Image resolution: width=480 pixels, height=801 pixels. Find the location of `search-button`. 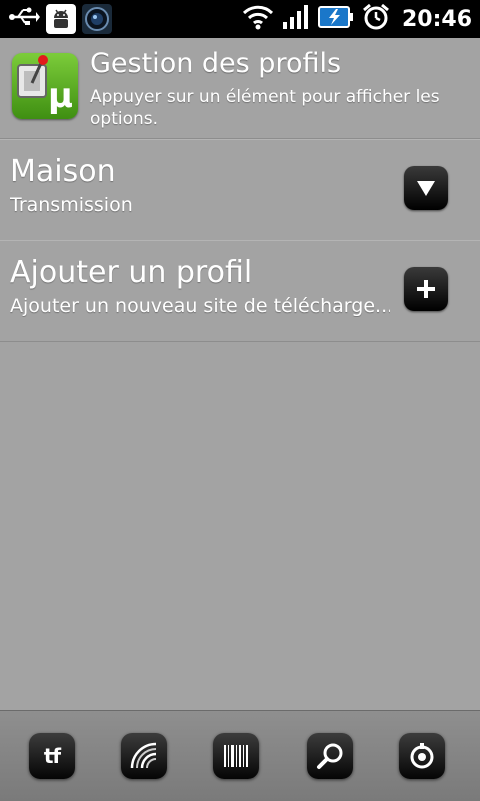

search-button is located at coordinates (330, 756).